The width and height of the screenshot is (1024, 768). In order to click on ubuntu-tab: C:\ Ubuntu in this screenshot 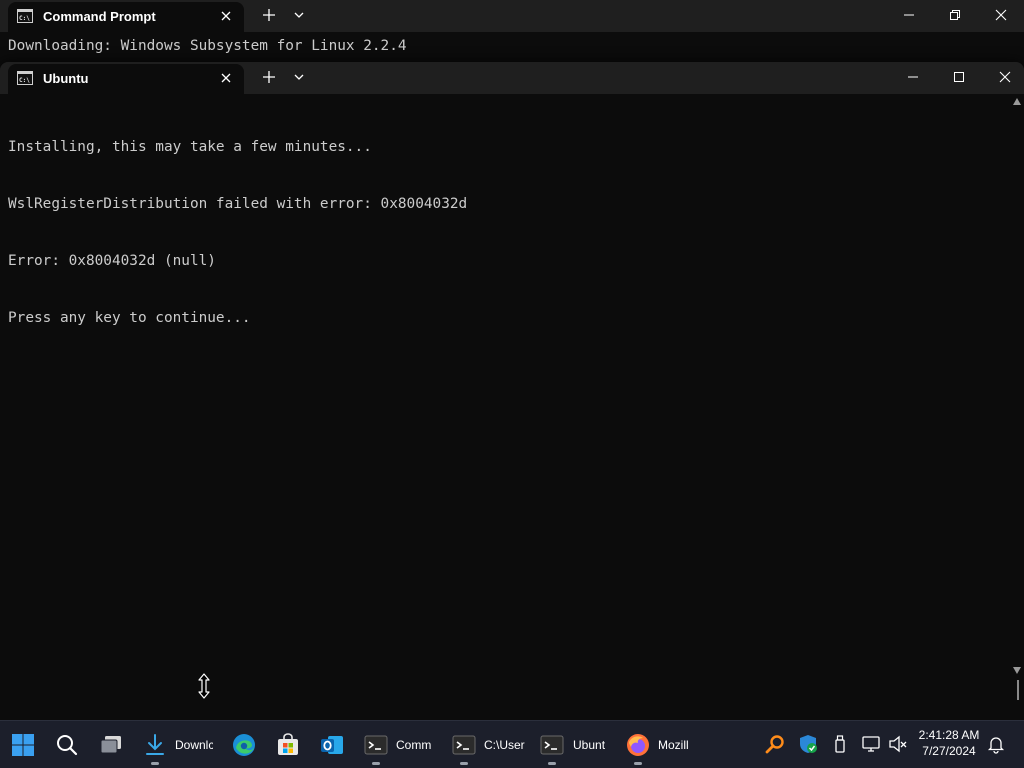, I will do `click(126, 79)`.